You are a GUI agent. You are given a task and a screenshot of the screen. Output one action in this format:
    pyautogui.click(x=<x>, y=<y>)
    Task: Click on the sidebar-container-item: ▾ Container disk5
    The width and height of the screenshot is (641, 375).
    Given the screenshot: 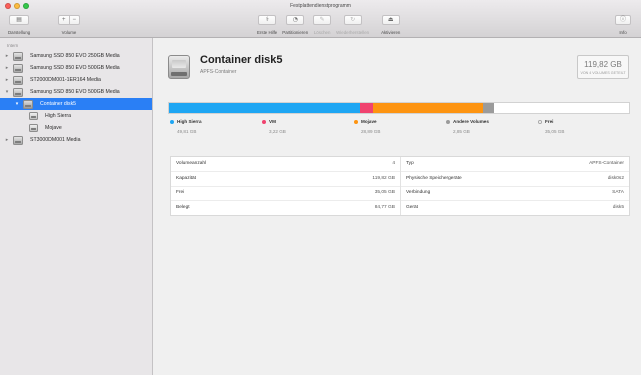 What is the action you would take?
    pyautogui.click(x=76, y=104)
    